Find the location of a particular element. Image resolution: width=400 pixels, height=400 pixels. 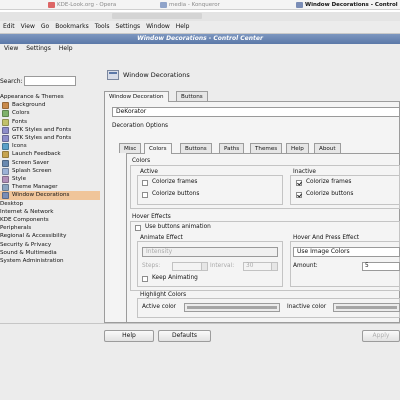

background-icon is located at coordinates (5, 106).